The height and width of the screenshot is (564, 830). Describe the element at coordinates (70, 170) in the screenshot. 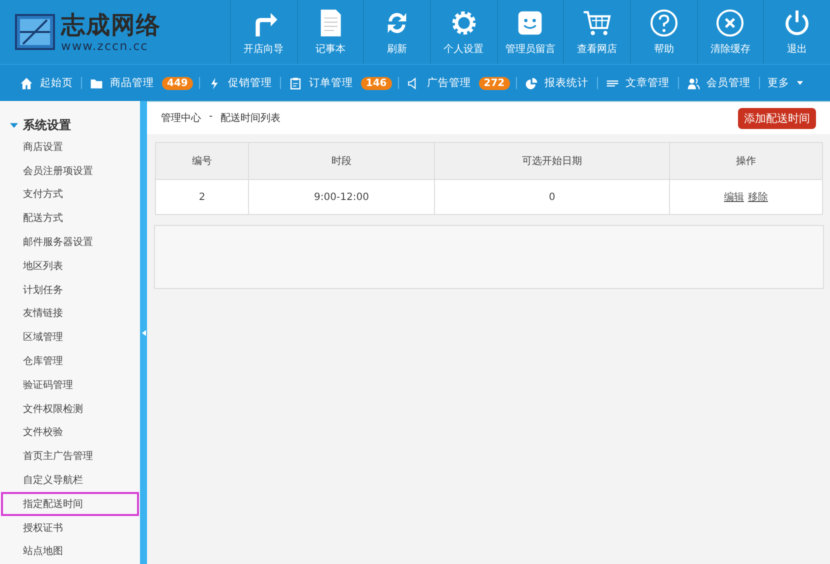

I see `sidebar-item: 会员注册项设置` at that location.